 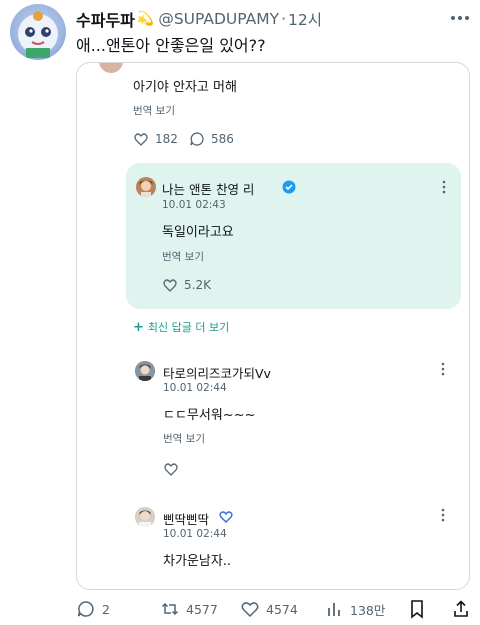 What do you see at coordinates (195, 388) in the screenshot?
I see `comment2-timestamp: 10.01 02:44` at bounding box center [195, 388].